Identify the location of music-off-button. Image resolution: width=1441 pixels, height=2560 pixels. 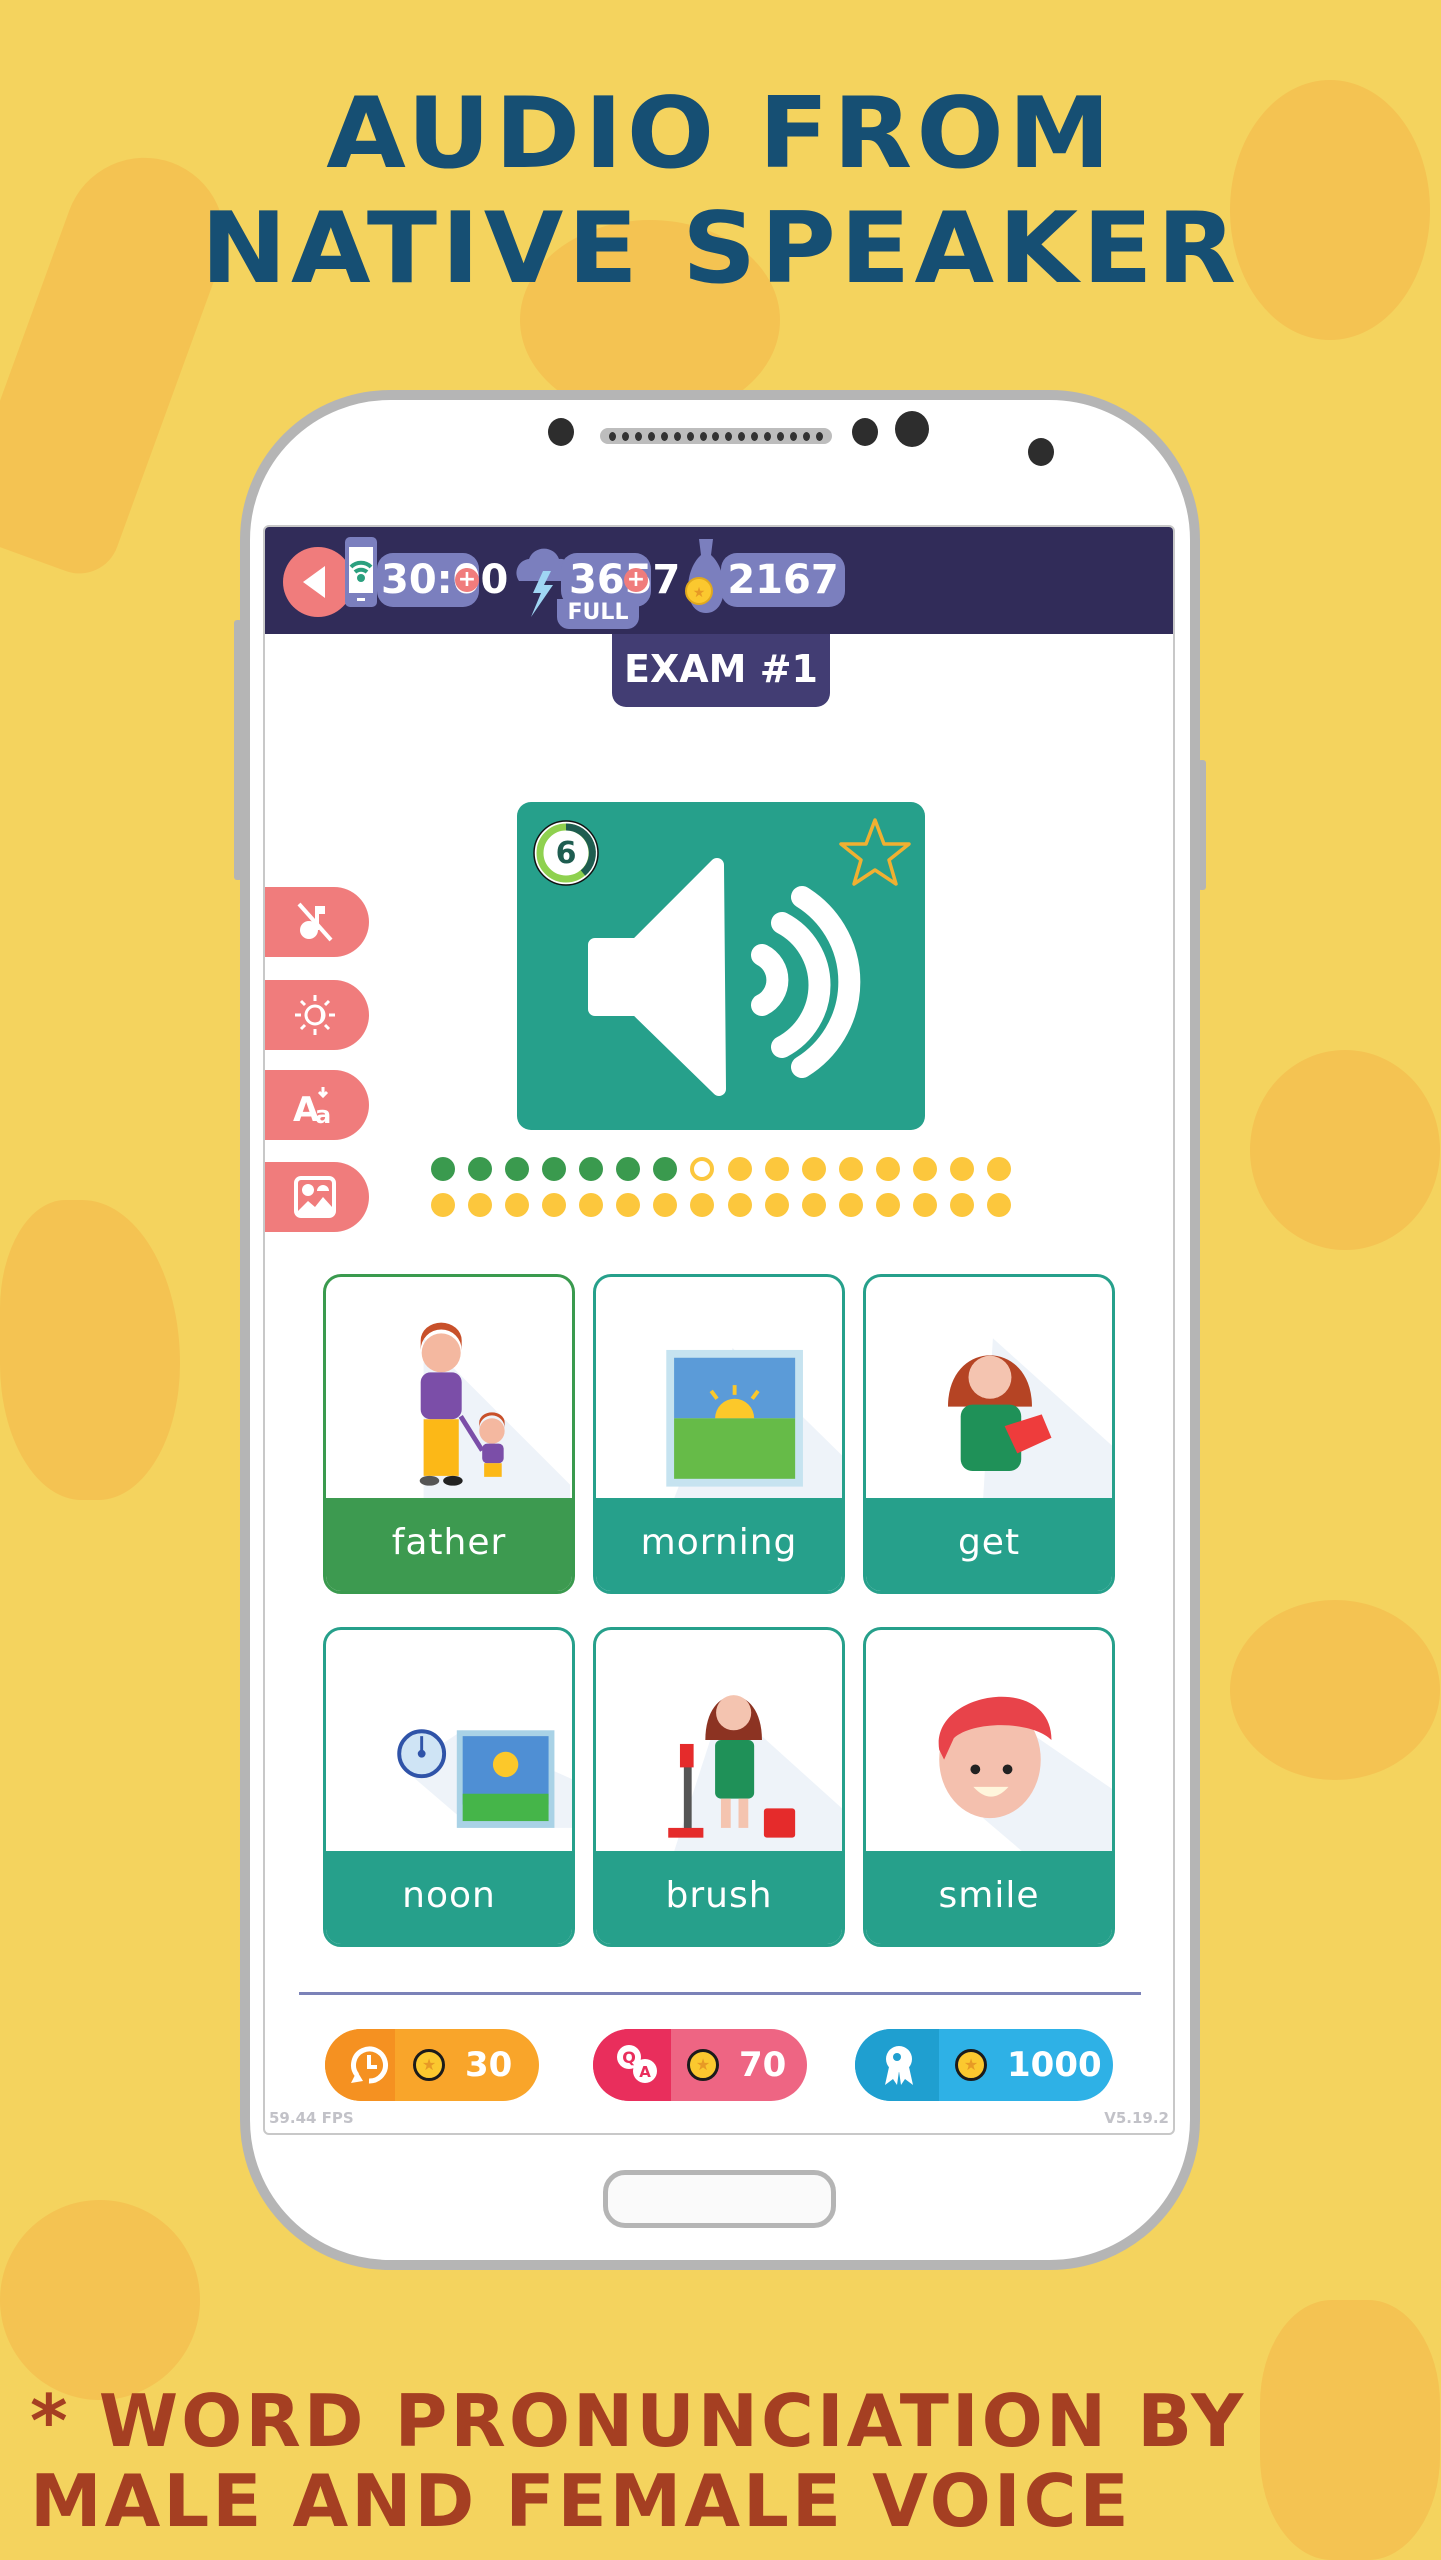
(317, 922).